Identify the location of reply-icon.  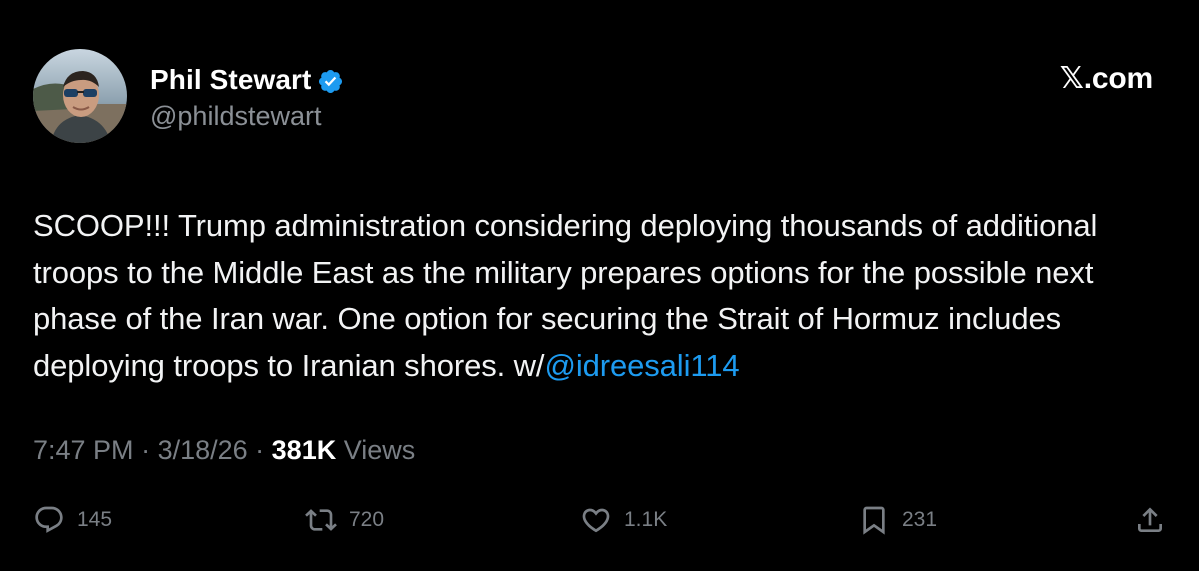
(49, 519).